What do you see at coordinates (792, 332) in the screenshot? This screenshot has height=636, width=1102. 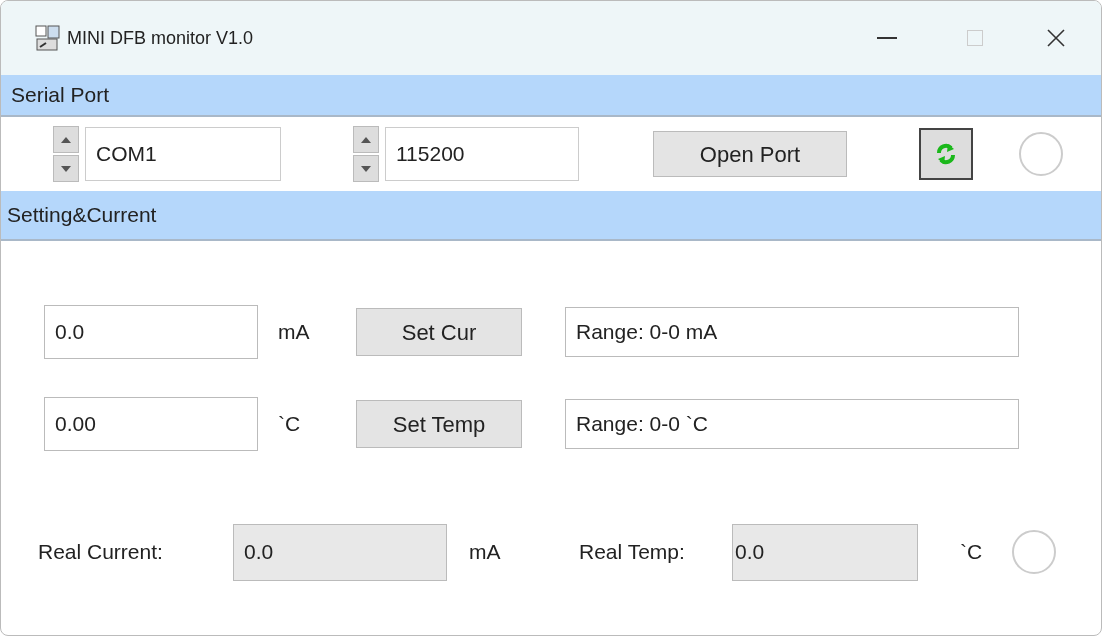 I see `range-field: Range: 0-0 mA` at bounding box center [792, 332].